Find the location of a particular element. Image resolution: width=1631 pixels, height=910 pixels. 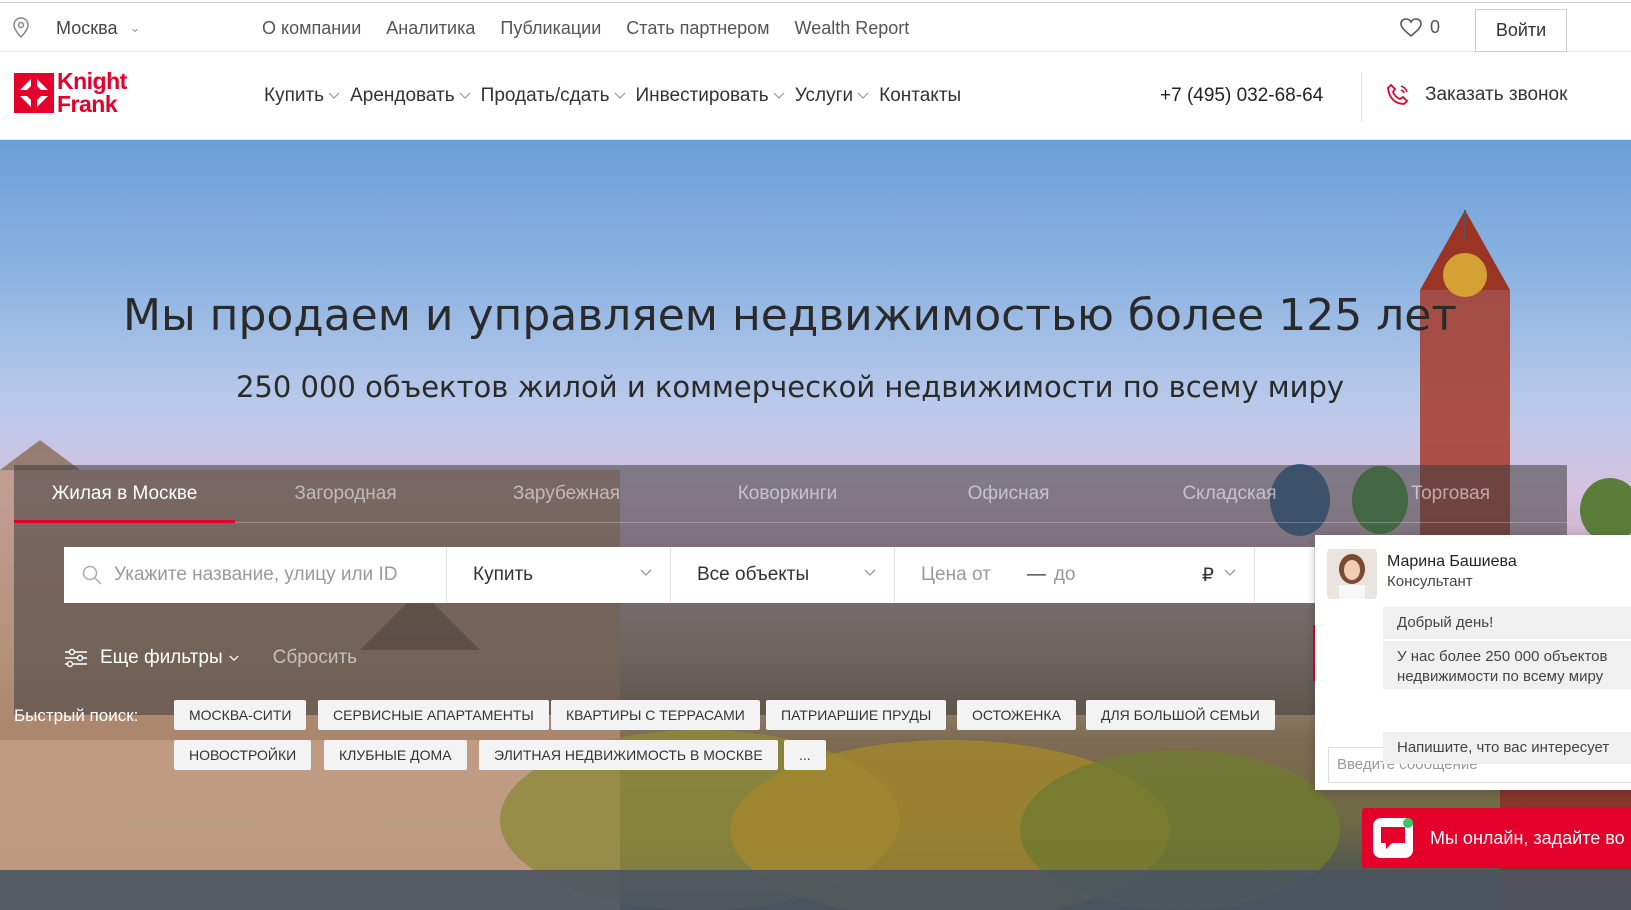

chip-ostozhenka: Остоженка is located at coordinates (1016, 715).